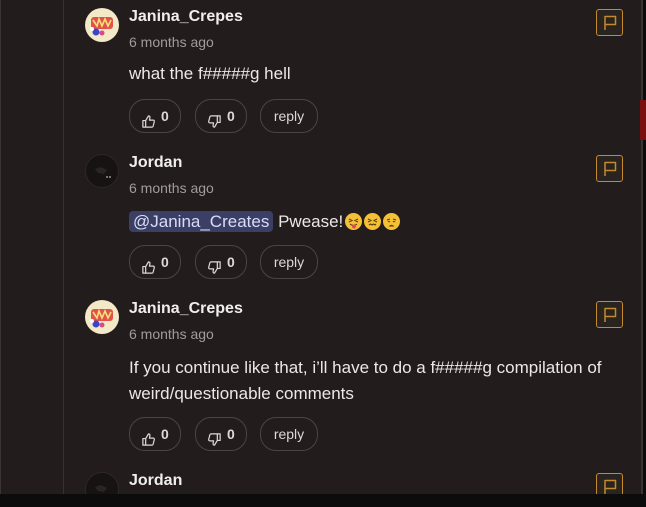 This screenshot has width=646, height=507. What do you see at coordinates (210, 73) in the screenshot?
I see `comment-text: what the f#####g hell` at bounding box center [210, 73].